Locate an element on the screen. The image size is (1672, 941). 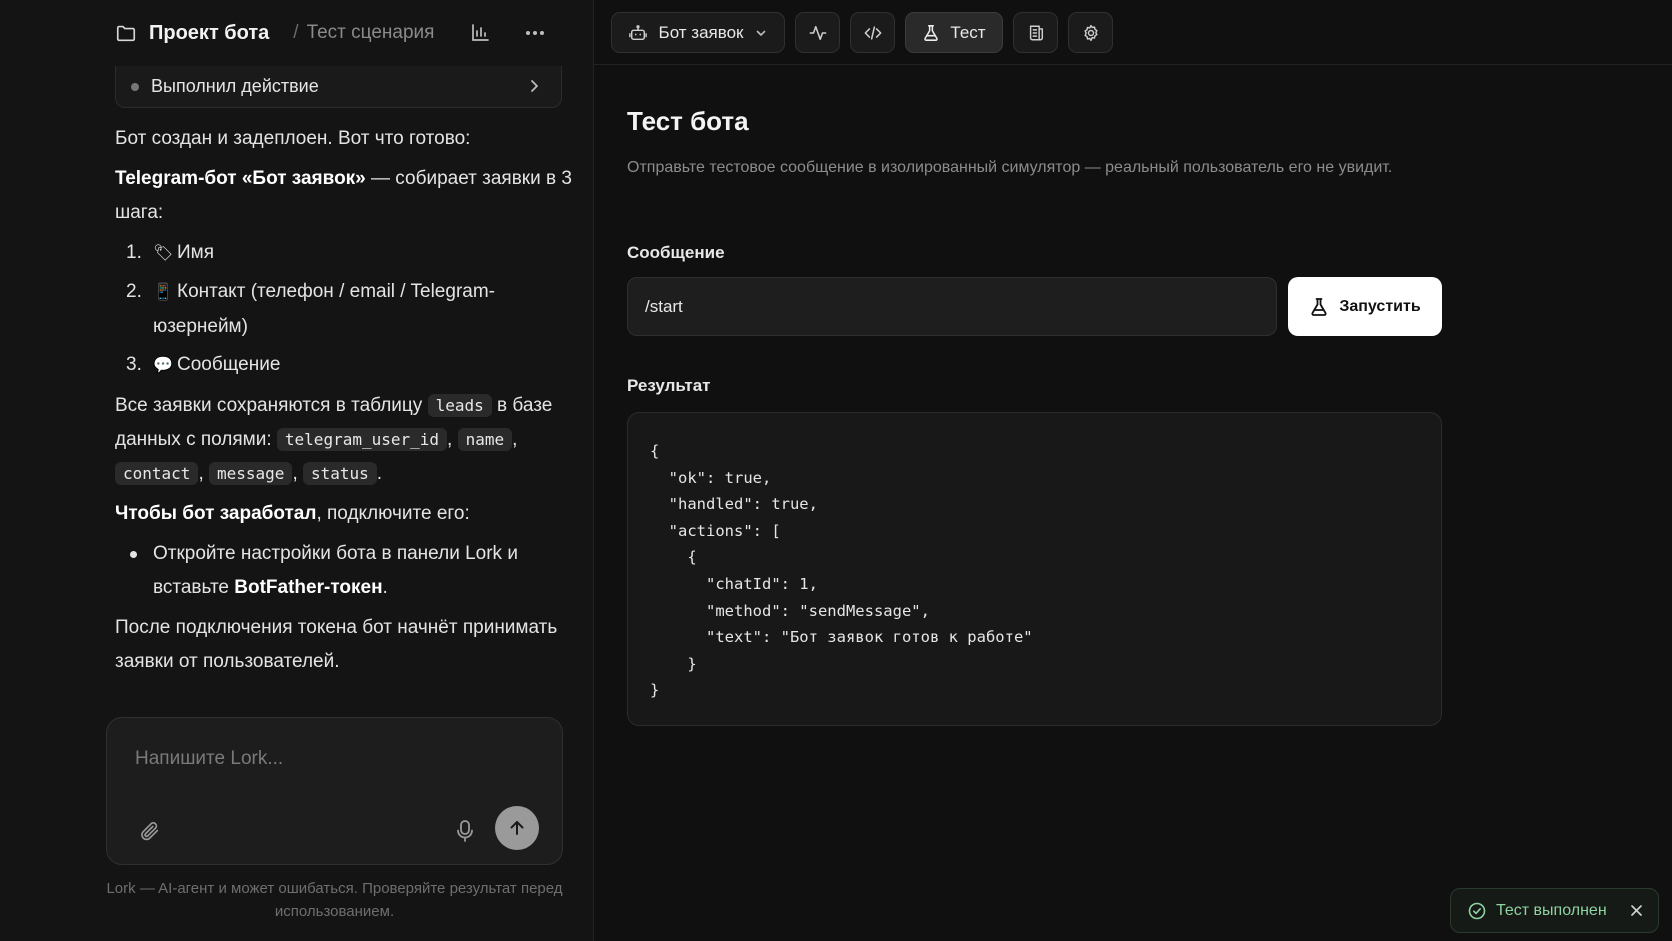
tab-settings is located at coordinates (1090, 32).